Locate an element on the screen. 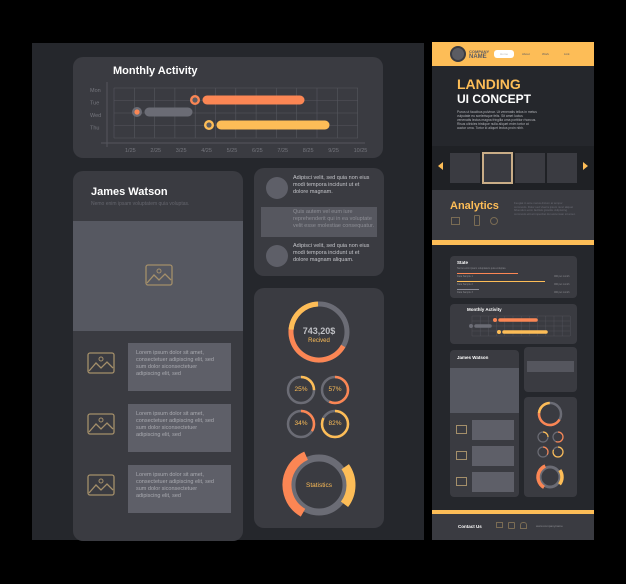 This screenshot has height=584, width=626. phone-icon is located at coordinates (477, 220).